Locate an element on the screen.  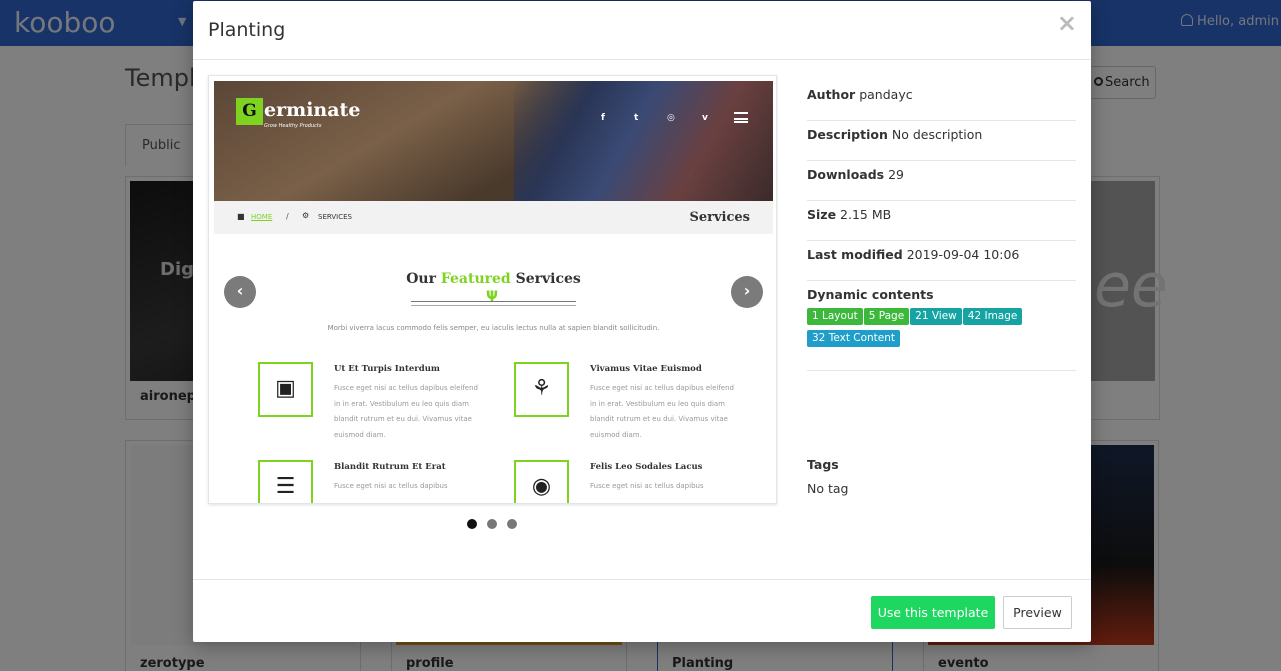
content-badge: 5 Page is located at coordinates (886, 316).